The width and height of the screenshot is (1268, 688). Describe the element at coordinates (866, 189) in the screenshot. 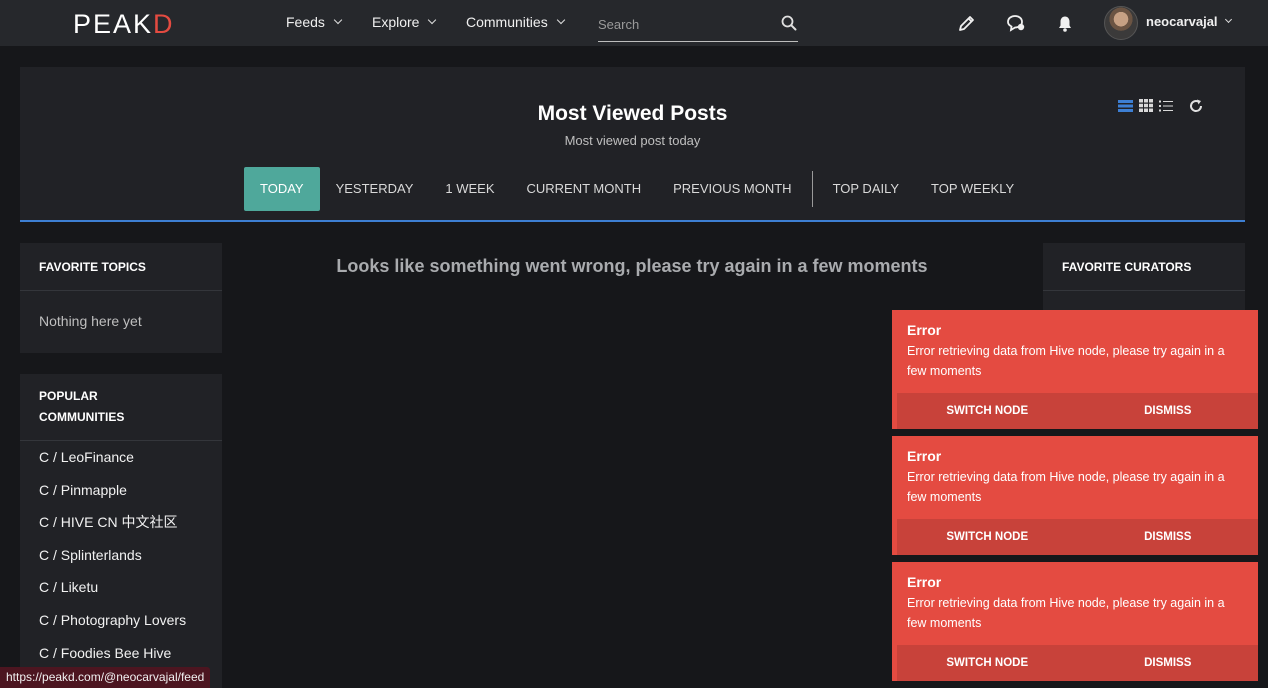

I see `tab-top-daily: TOP DAILY` at that location.